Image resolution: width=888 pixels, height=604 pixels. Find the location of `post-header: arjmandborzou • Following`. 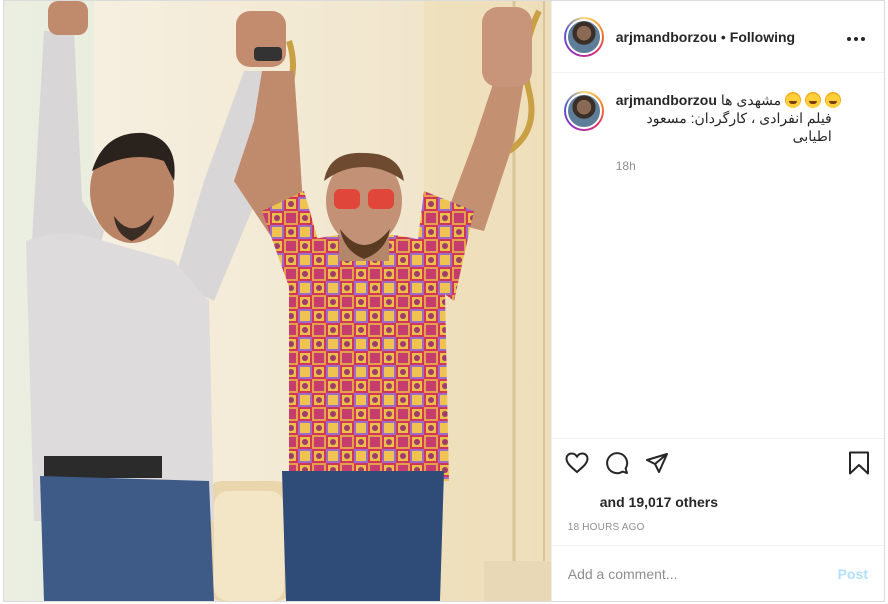

post-header: arjmandborzou • Following is located at coordinates (717, 37).